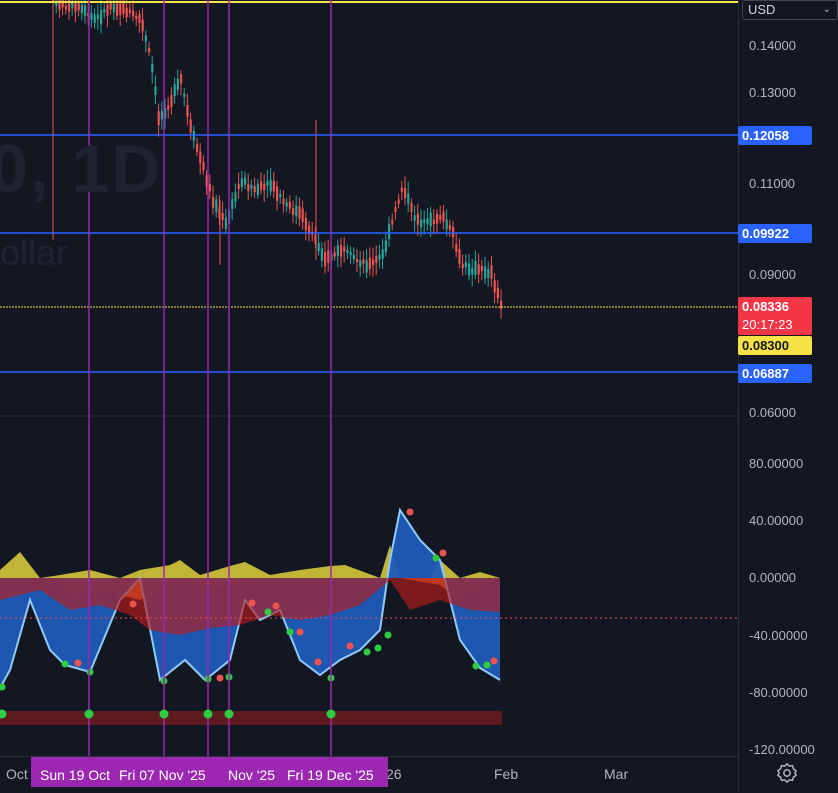  I want to click on symbol-watermark: 0, 1D, so click(81, 169).